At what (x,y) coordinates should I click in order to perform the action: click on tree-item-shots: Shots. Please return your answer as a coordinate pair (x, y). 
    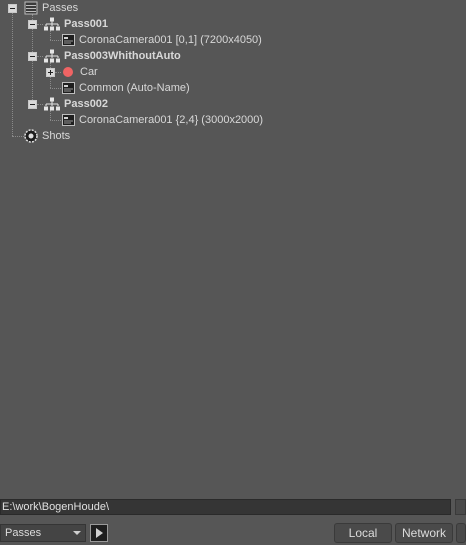
    Looking at the image, I should click on (47, 136).